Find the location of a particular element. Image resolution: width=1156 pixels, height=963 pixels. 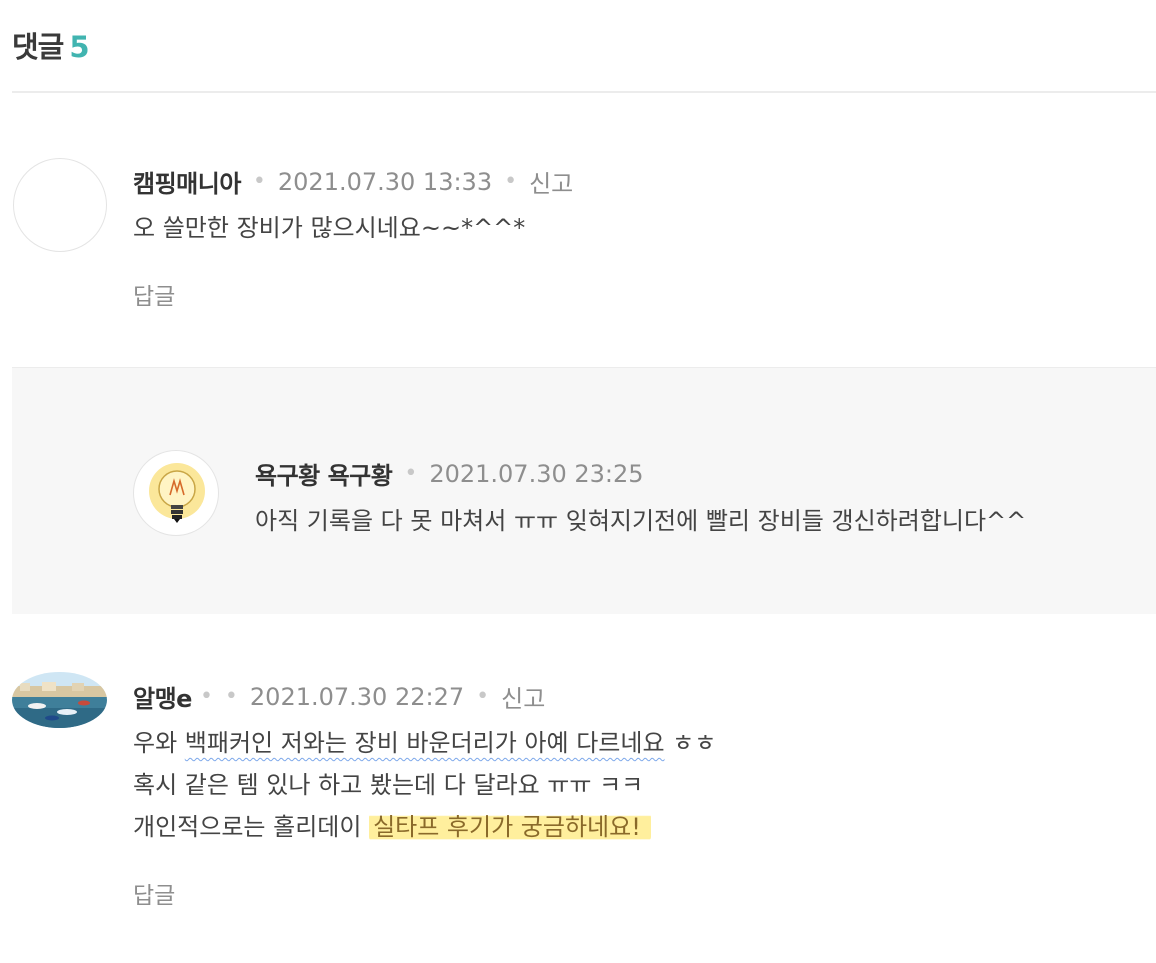

text-segment: 개인적으로는 홀리데이 is located at coordinates (251, 827).